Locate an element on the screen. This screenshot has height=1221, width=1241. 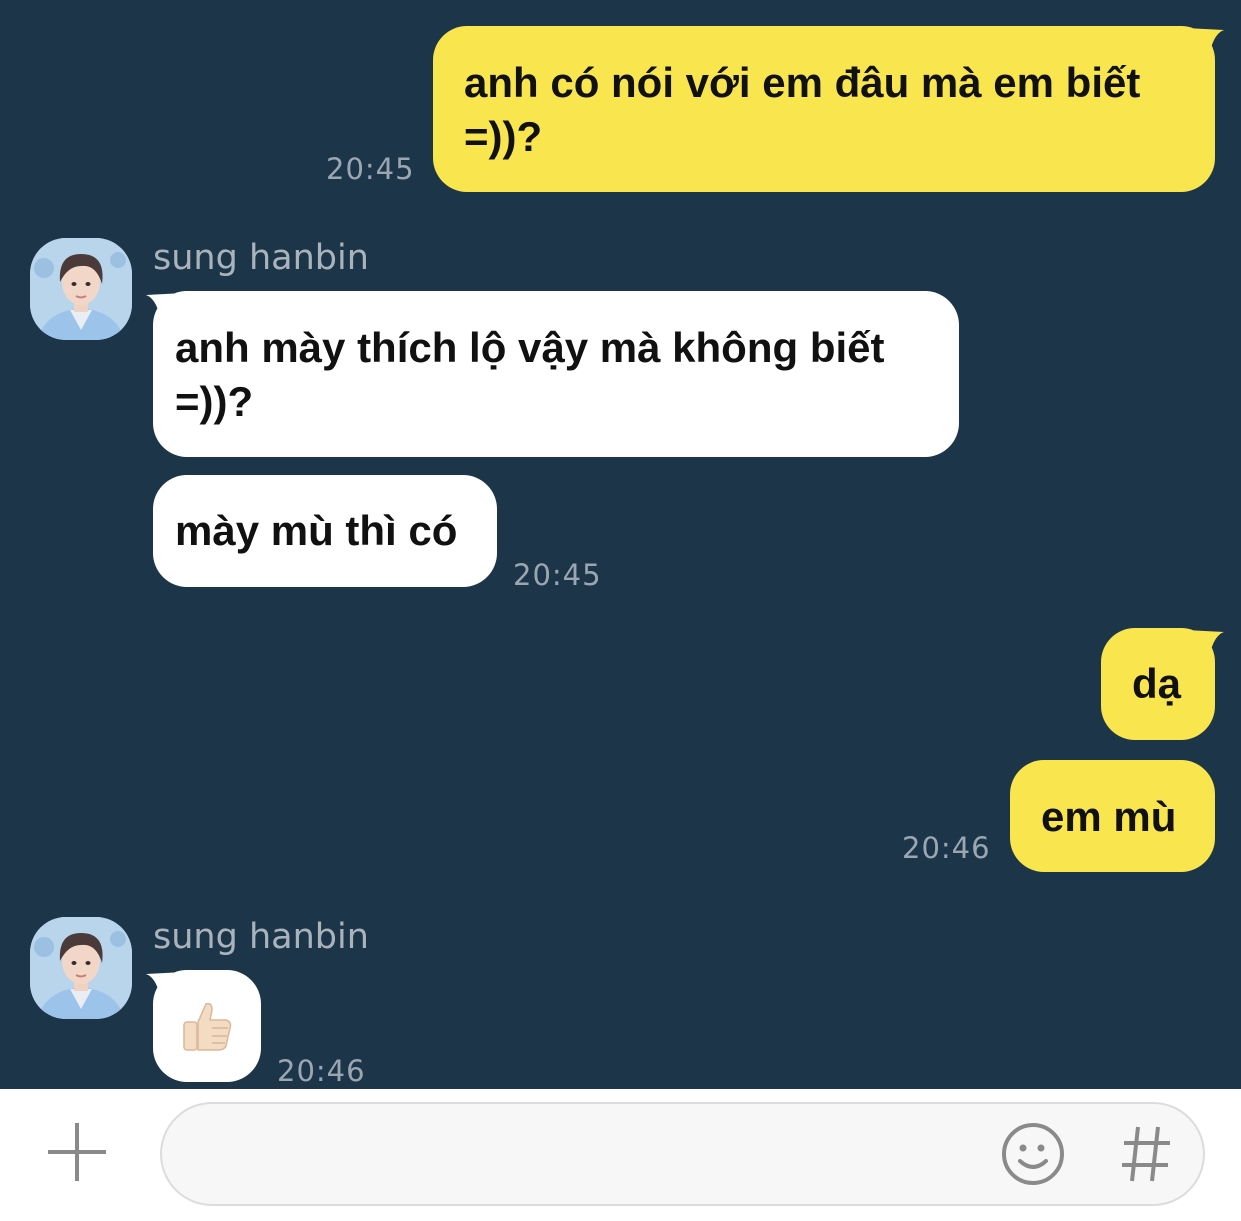
message-bubble-outgoing: em mù is located at coordinates (1112, 816).